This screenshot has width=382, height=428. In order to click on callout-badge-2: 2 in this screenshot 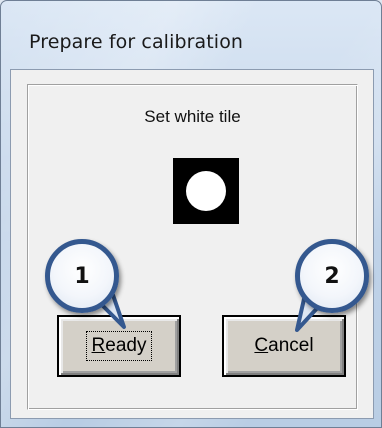, I will do `click(332, 276)`.